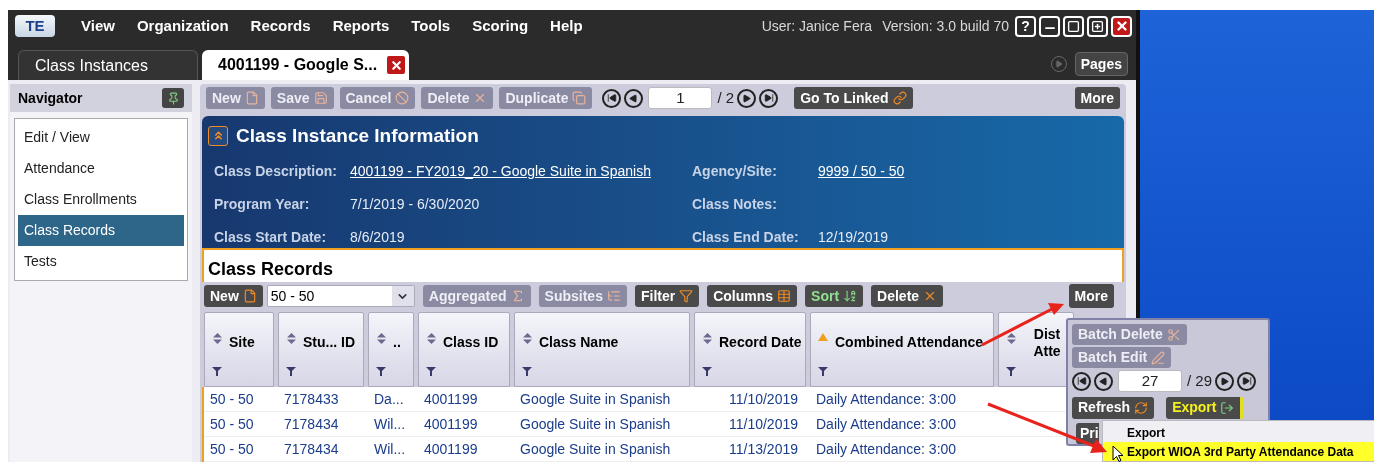 The image size is (1374, 462). Describe the element at coordinates (101, 230) in the screenshot. I see `navigator-item: Class Records` at that location.